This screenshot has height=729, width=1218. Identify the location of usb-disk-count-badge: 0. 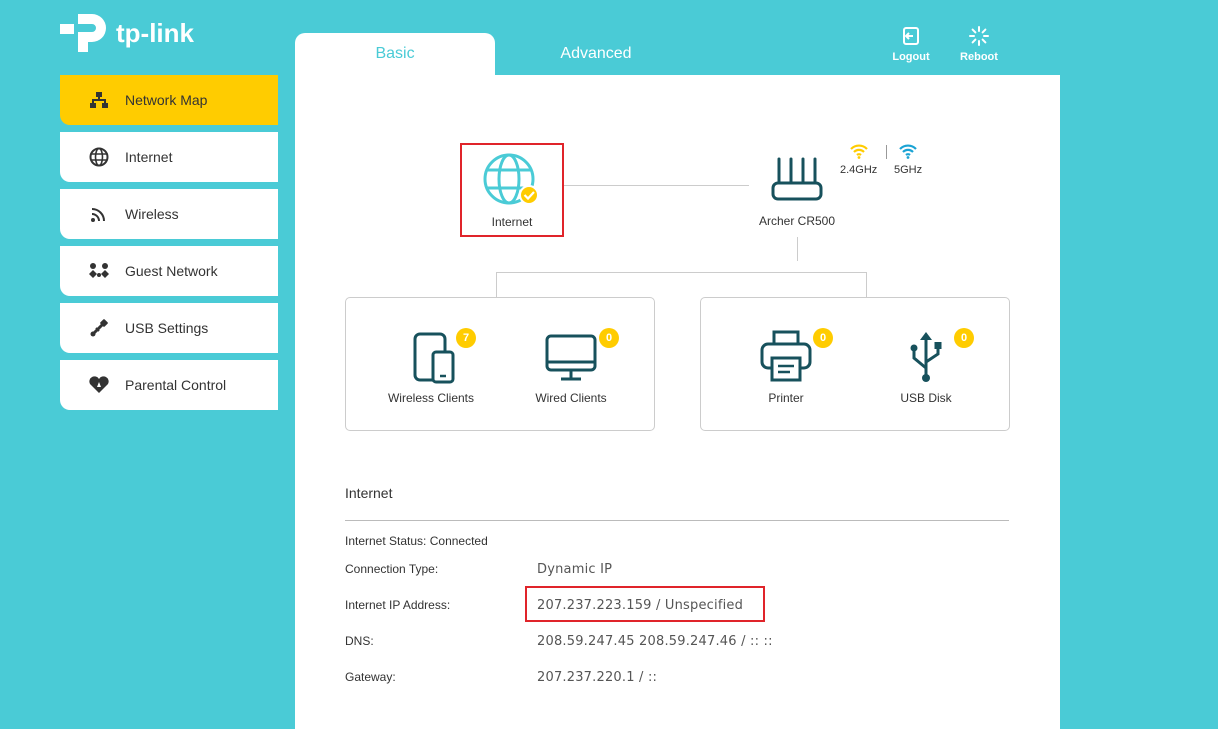
(964, 338).